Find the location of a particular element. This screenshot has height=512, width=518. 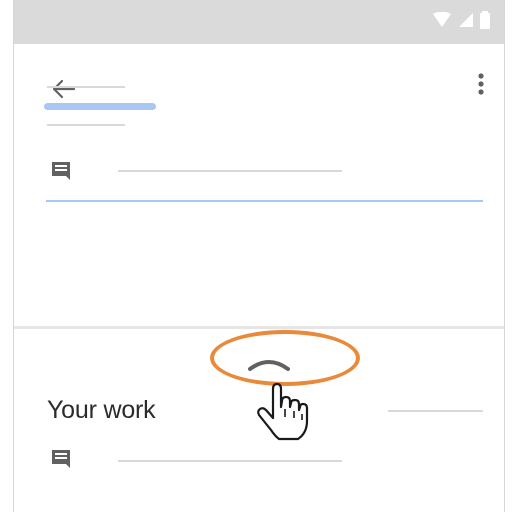

more-vert-icon is located at coordinates (481, 86).